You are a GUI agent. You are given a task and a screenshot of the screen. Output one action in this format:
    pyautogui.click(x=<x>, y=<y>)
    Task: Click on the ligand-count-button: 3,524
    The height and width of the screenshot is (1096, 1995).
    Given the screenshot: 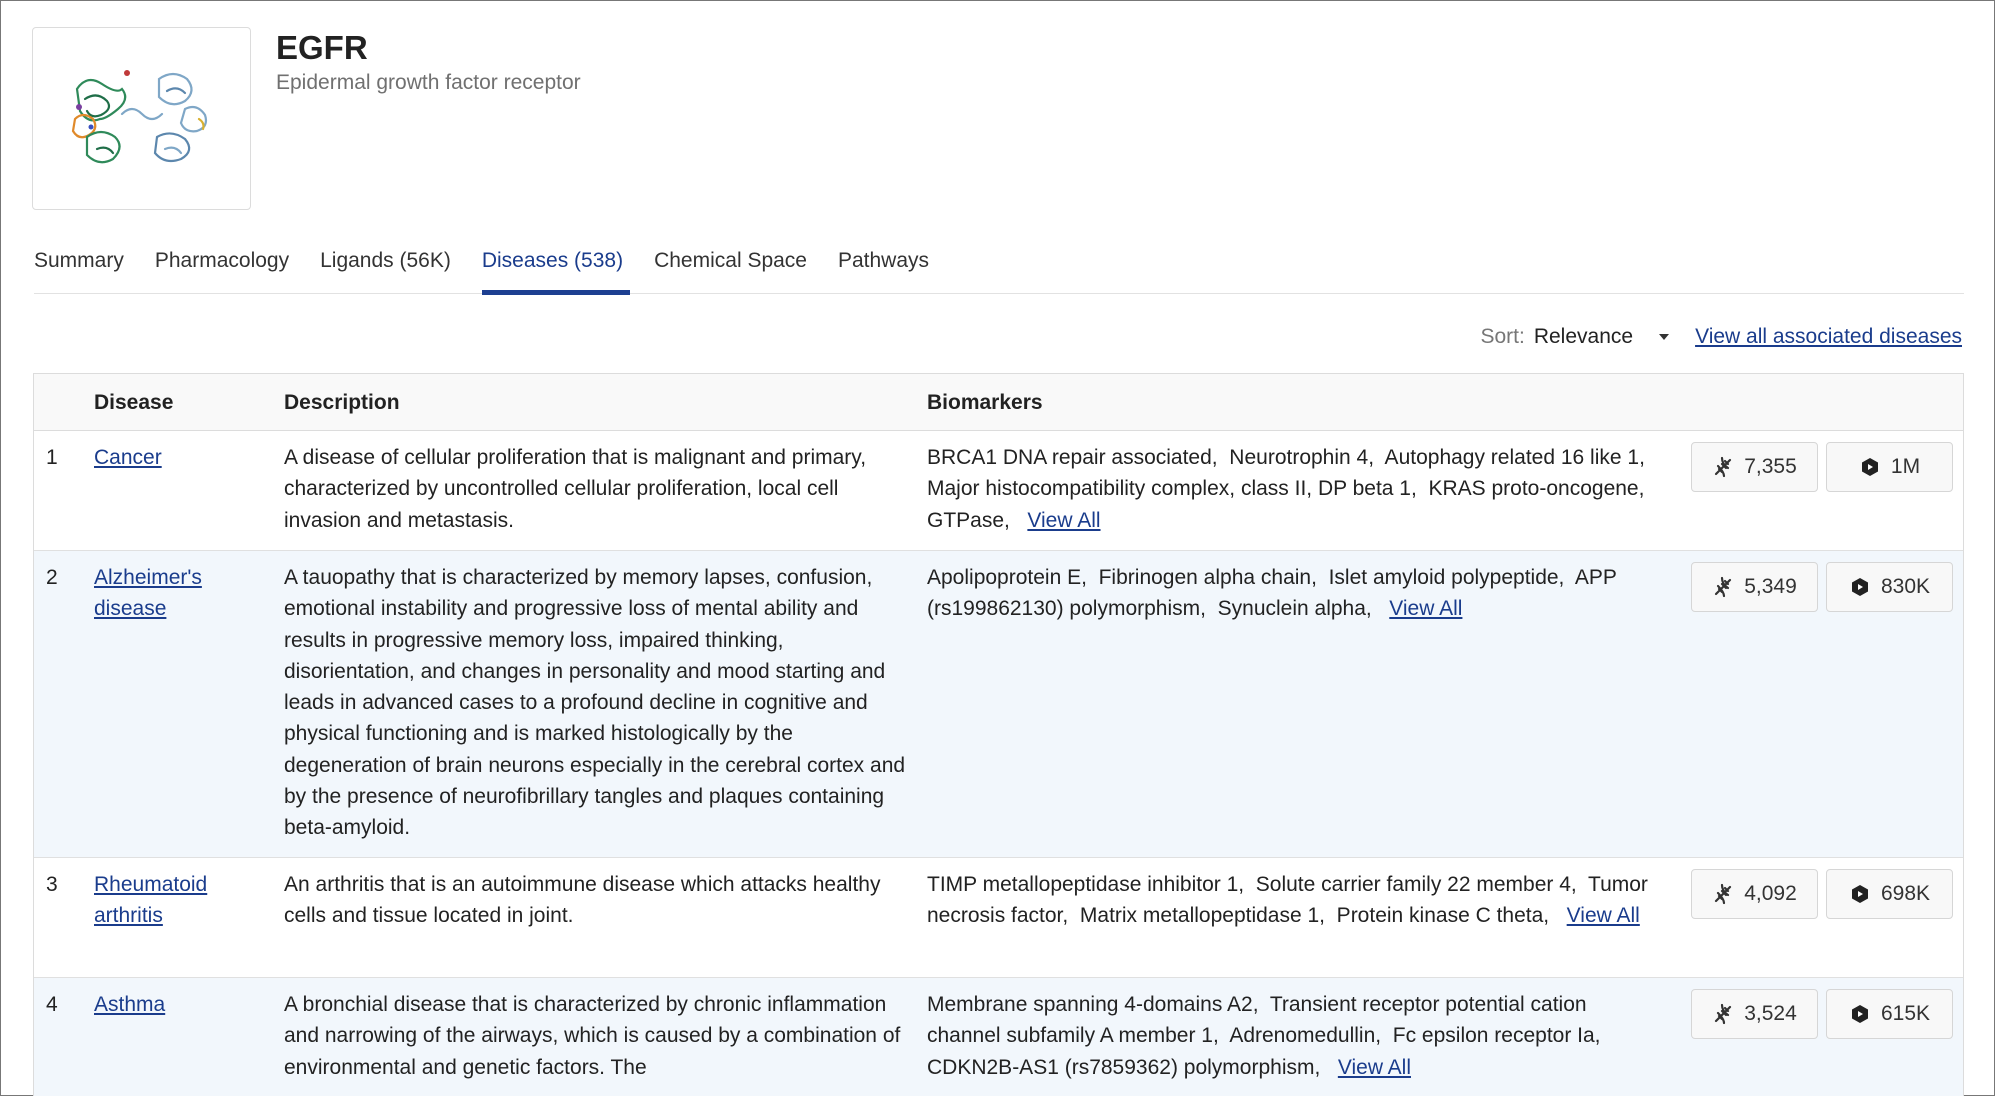 What is the action you would take?
    pyautogui.click(x=1754, y=1014)
    